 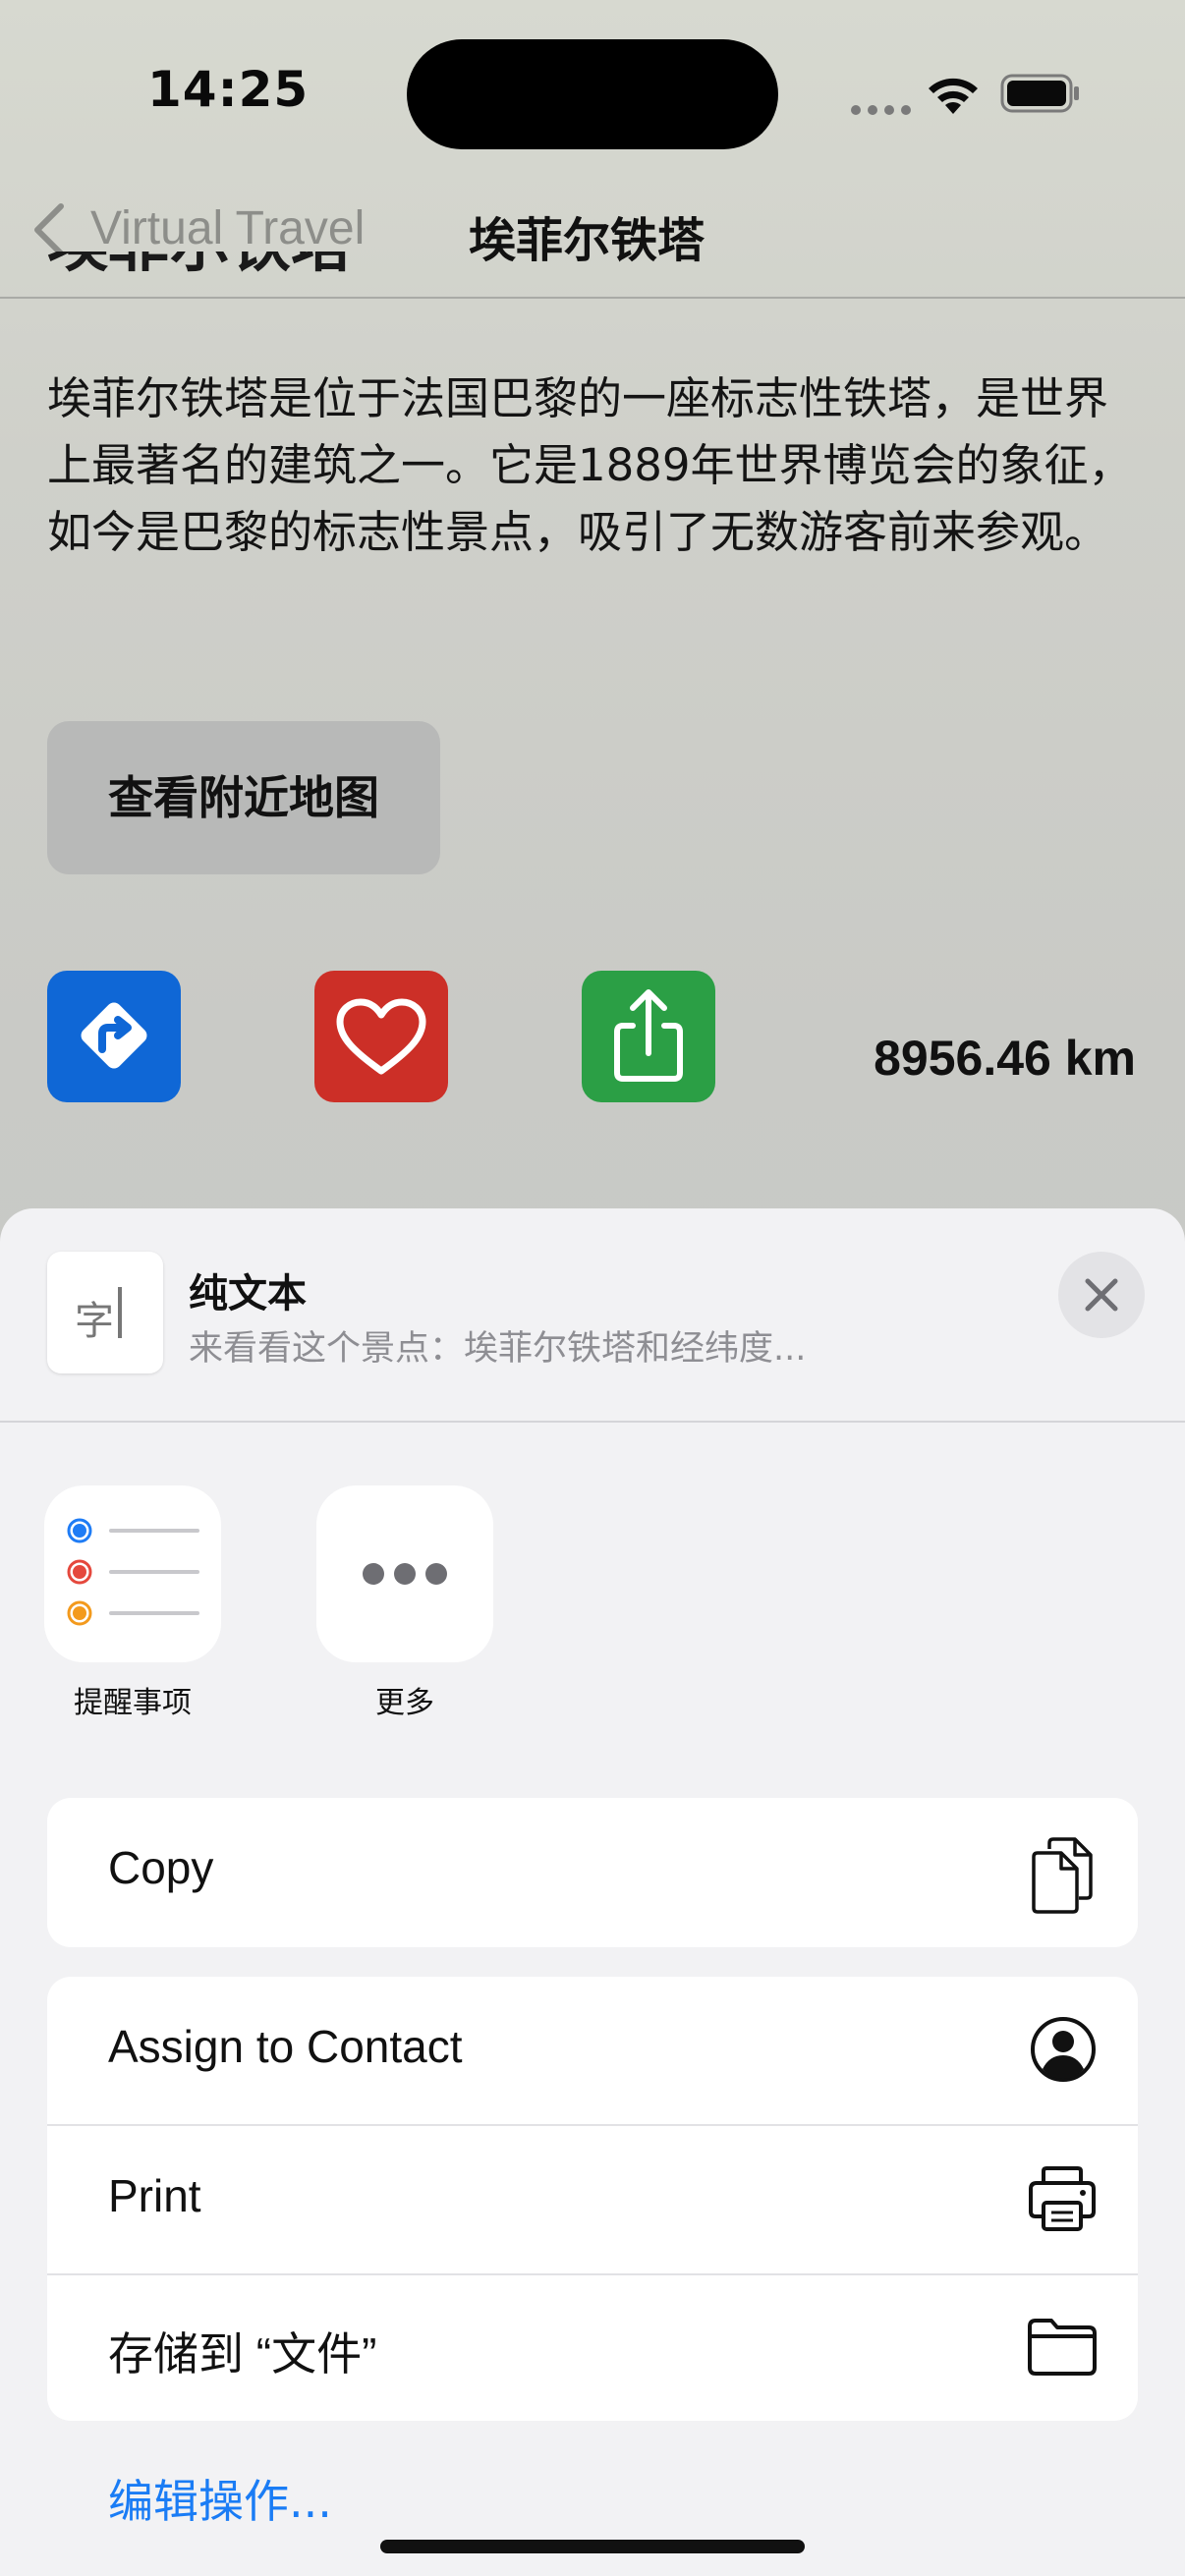 I want to click on directions-button, so click(x=114, y=1036).